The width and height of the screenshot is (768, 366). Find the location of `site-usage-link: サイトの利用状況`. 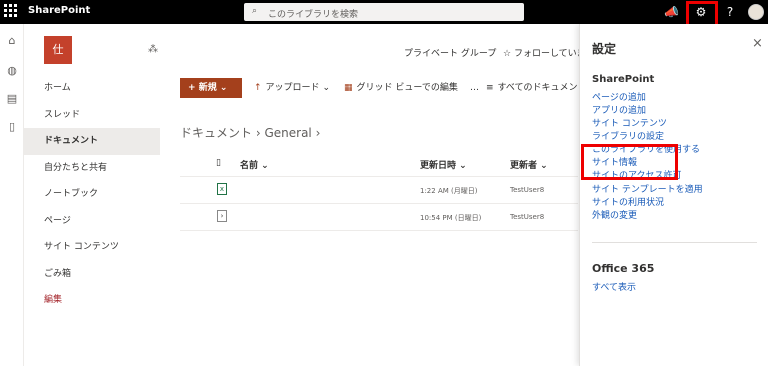

site-usage-link: サイトの利用状況 is located at coordinates (628, 201).